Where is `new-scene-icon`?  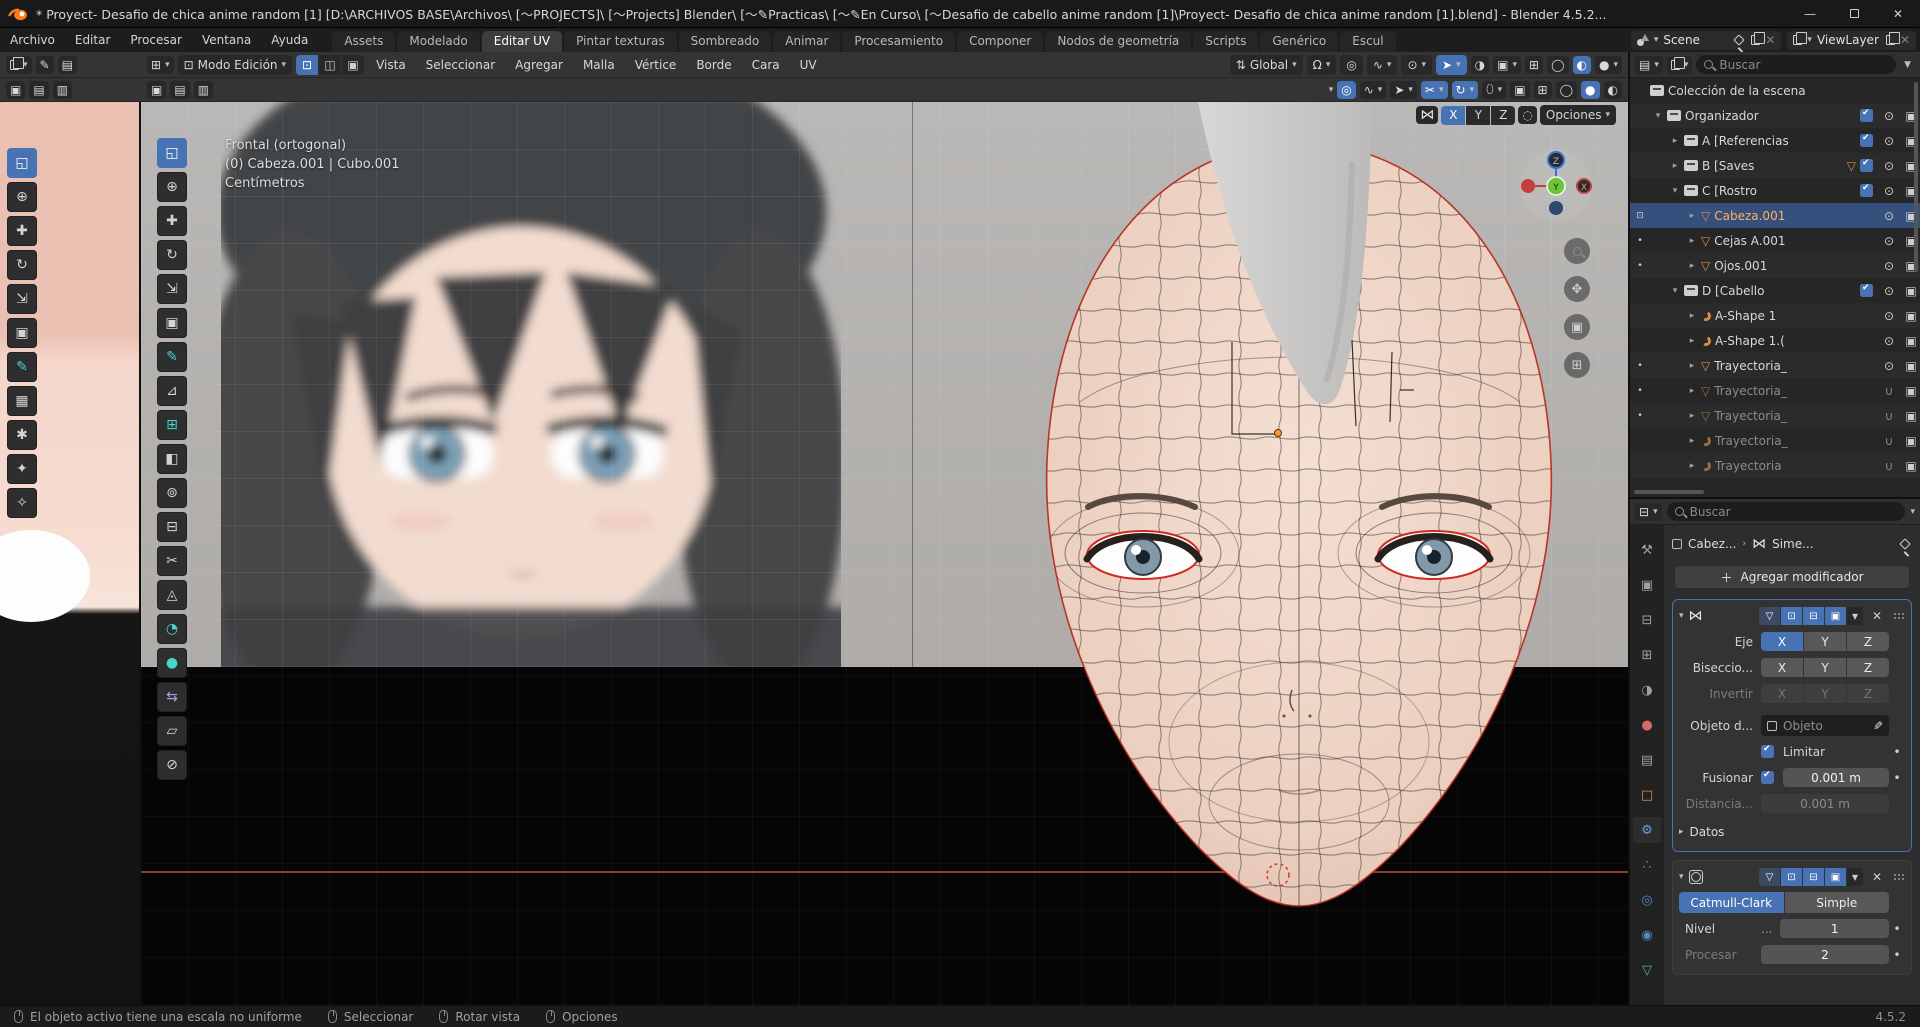
new-scene-icon is located at coordinates (1758, 38).